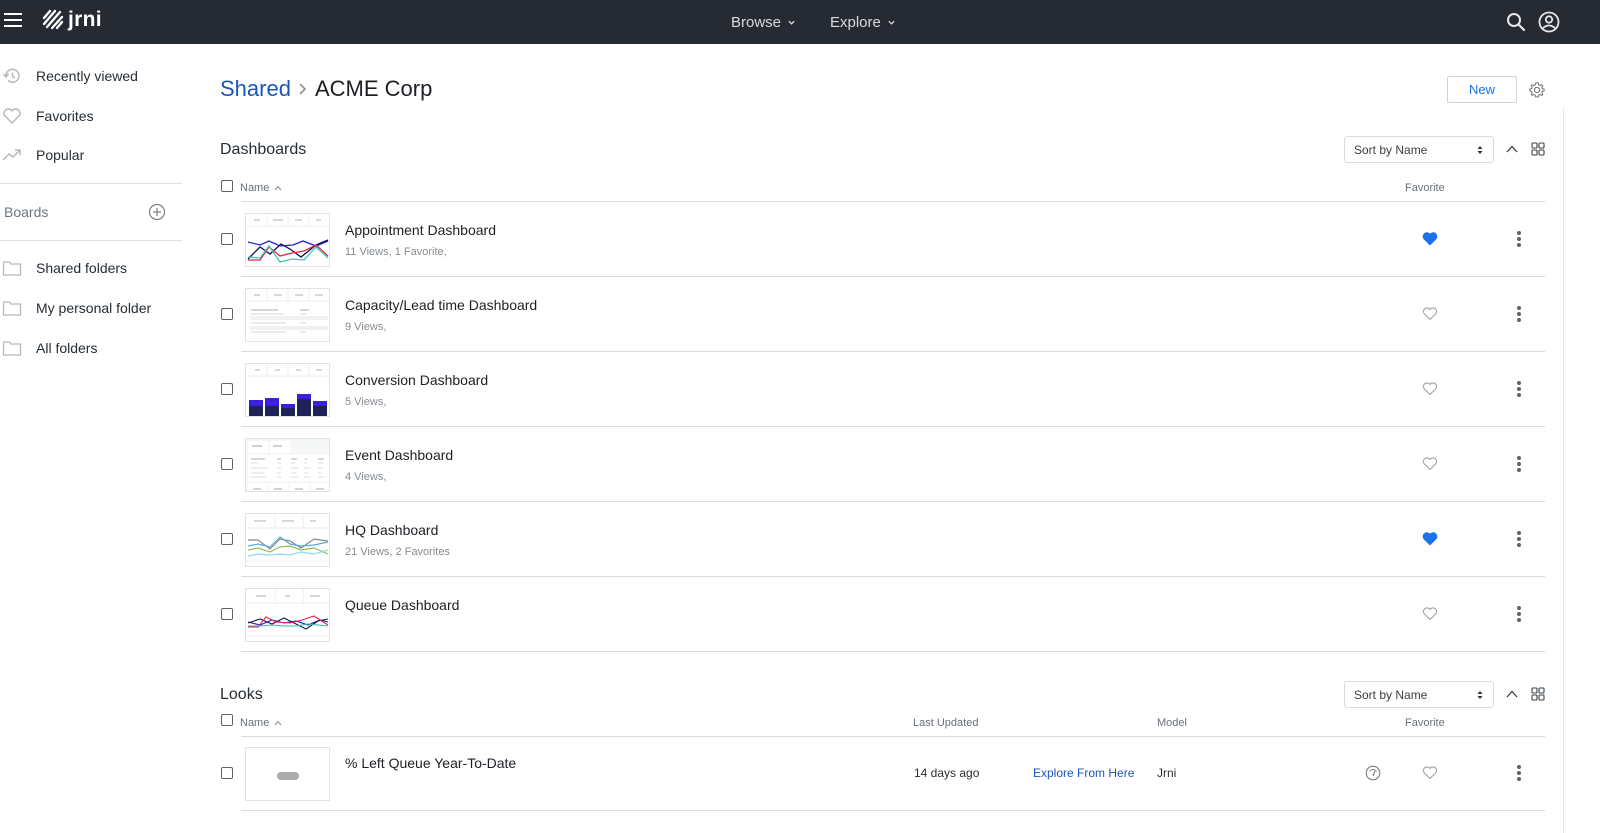 The width and height of the screenshot is (1600, 833). Describe the element at coordinates (1083, 773) in the screenshot. I see `explore-from-here-link: Explore From Here` at that location.